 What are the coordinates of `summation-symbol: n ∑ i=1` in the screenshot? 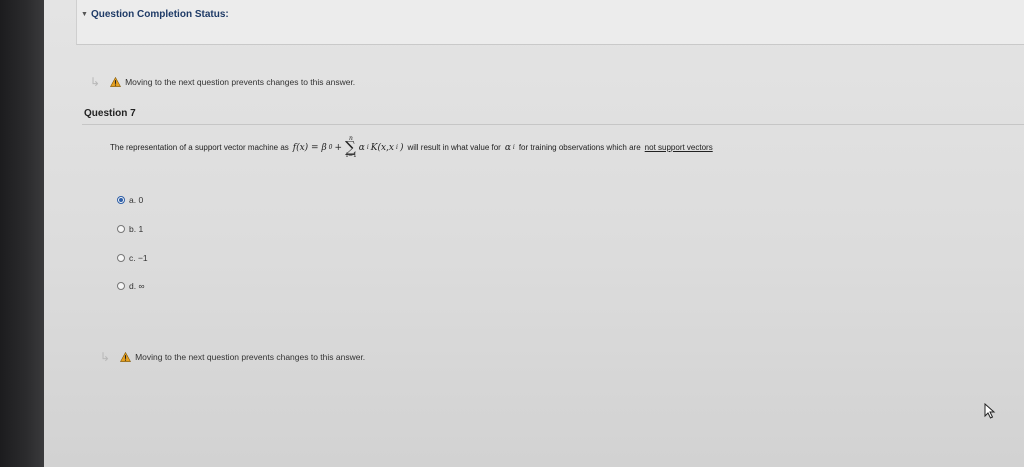 It's located at (350, 147).